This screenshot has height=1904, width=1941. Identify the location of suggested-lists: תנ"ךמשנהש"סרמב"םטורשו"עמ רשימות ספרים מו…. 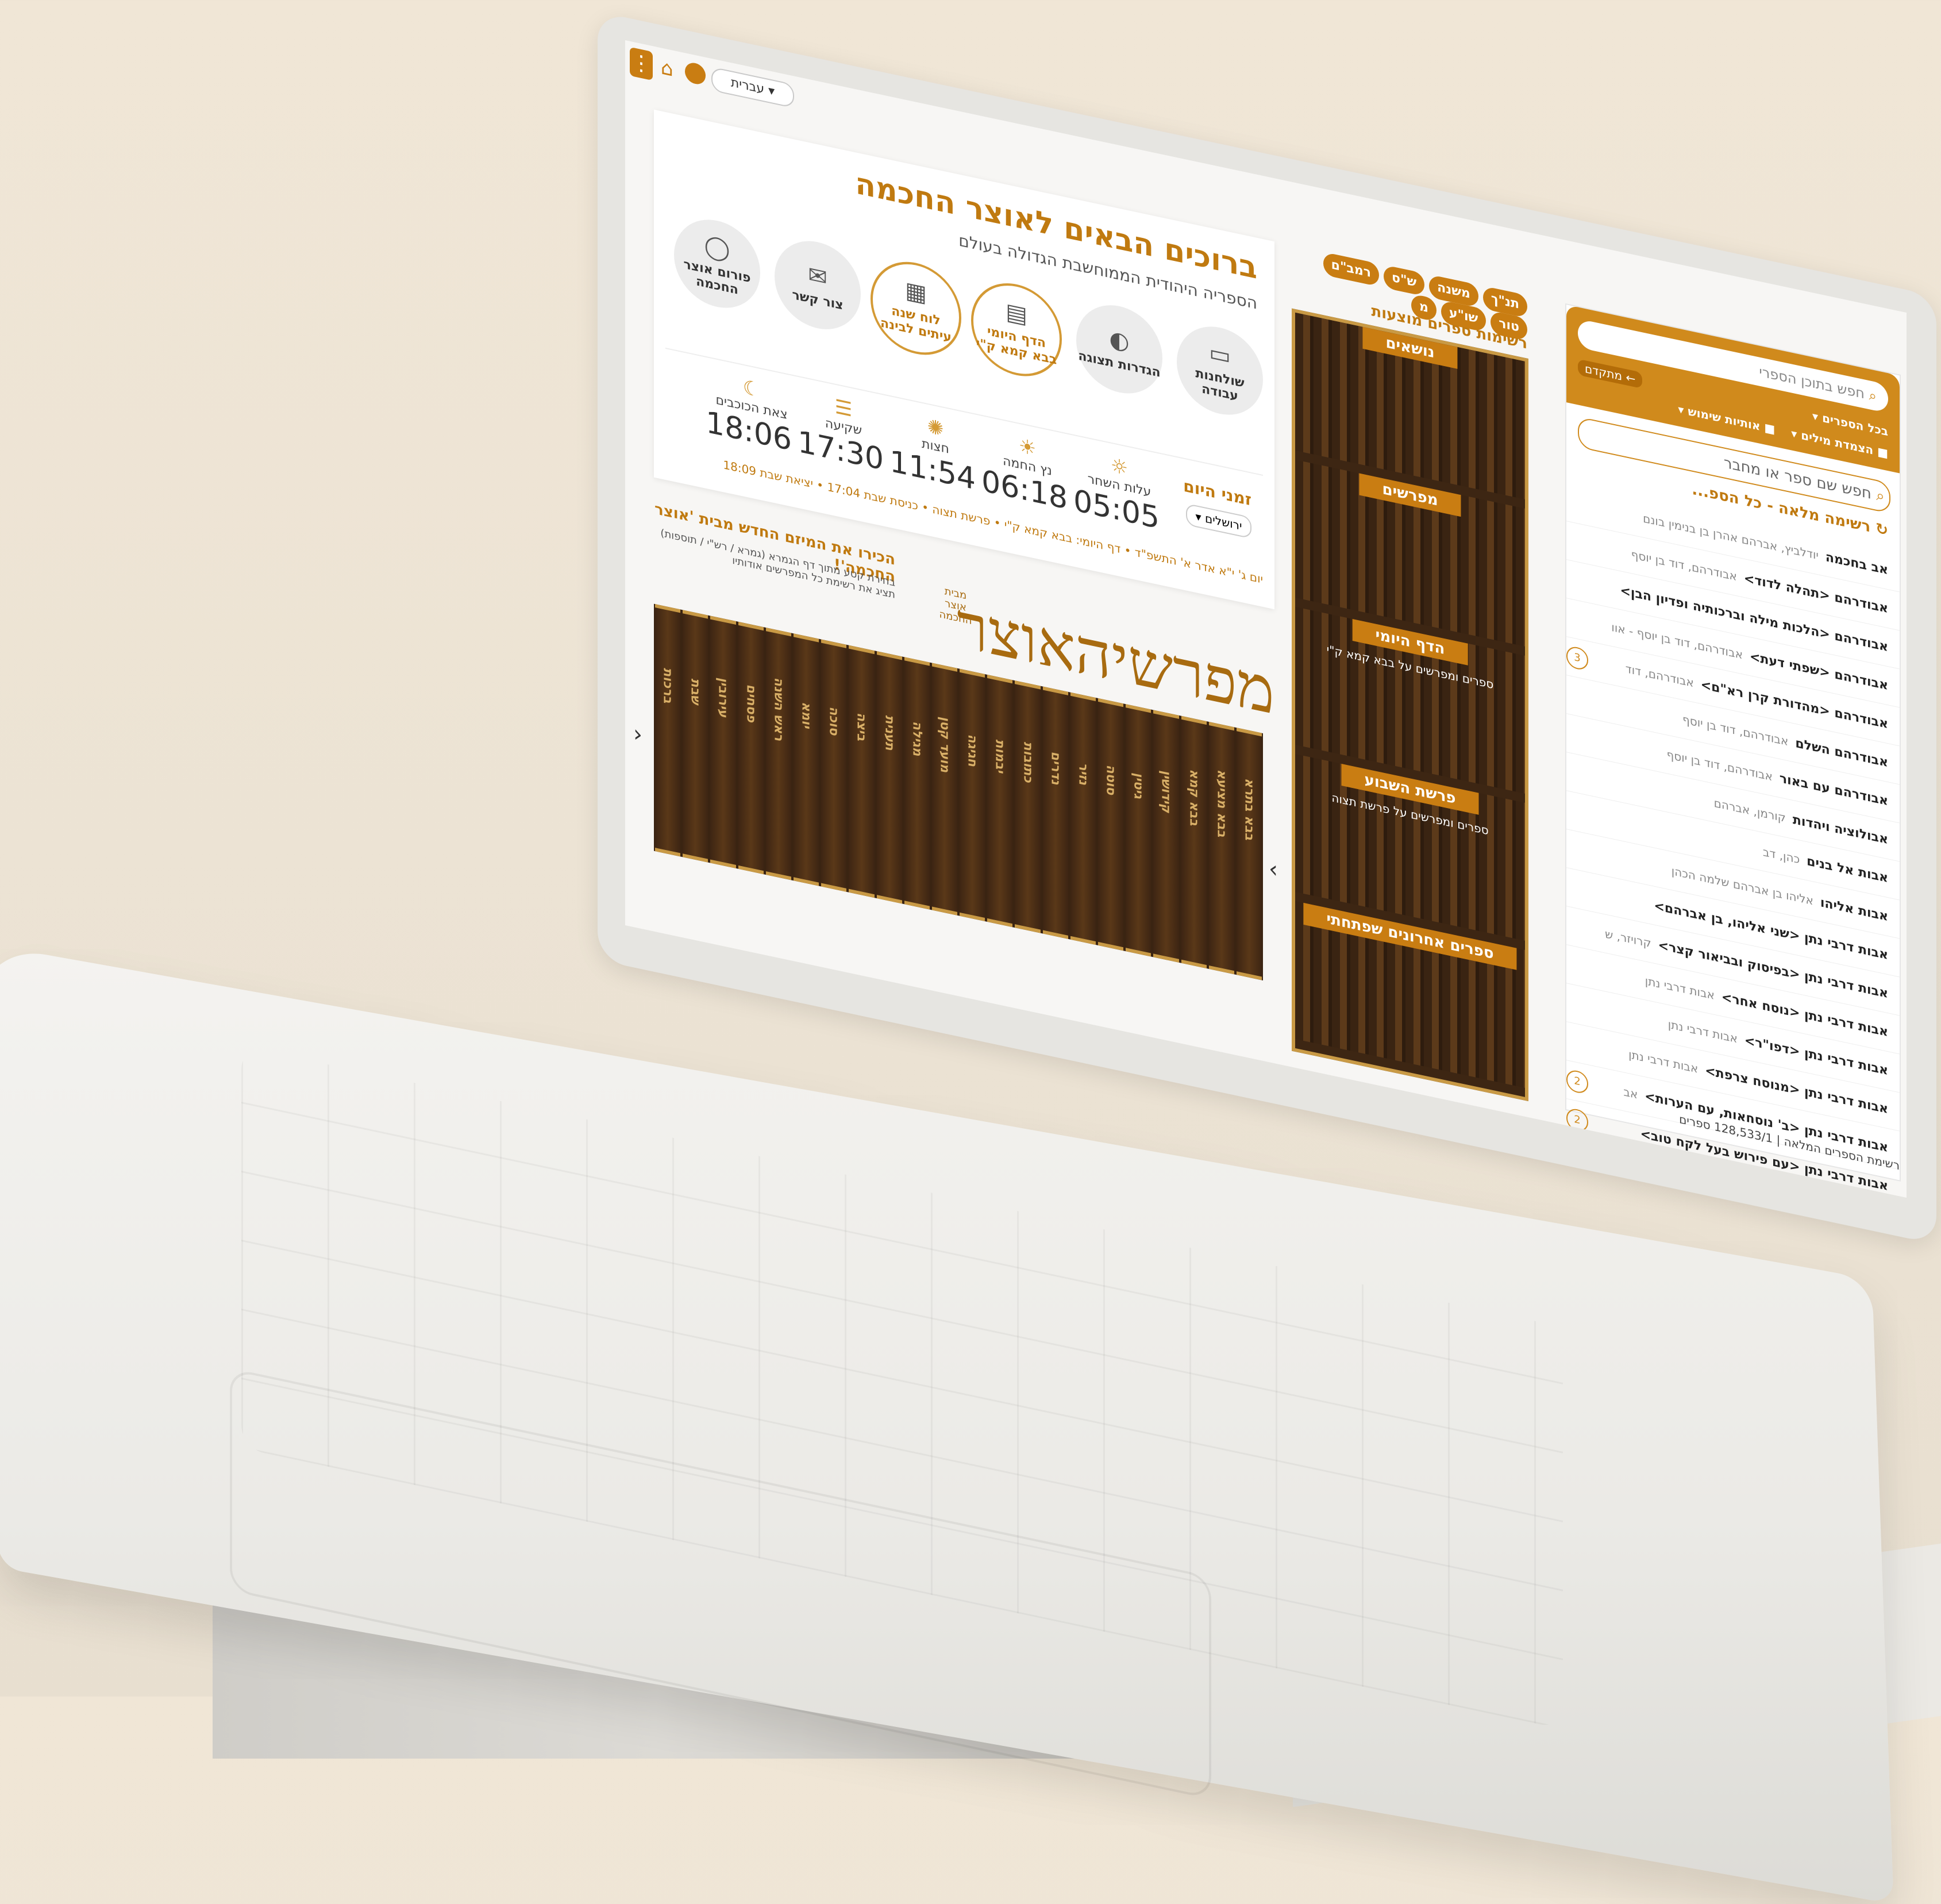
(1407, 673).